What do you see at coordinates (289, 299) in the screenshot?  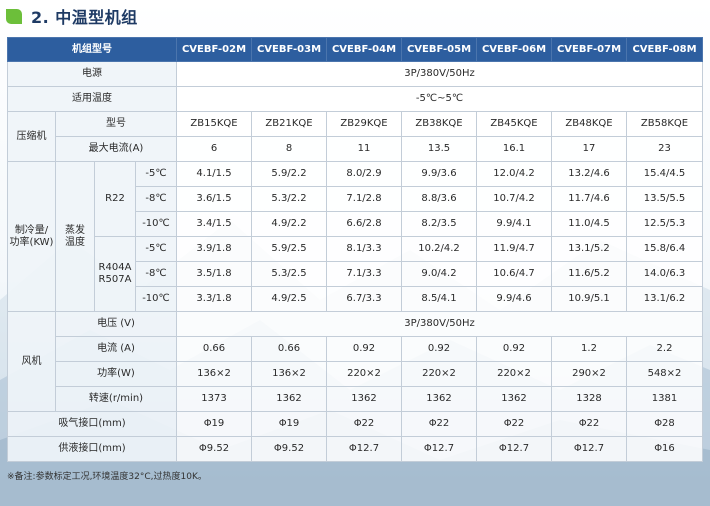 I see `capacity-cell: 4.9/2.5` at bounding box center [289, 299].